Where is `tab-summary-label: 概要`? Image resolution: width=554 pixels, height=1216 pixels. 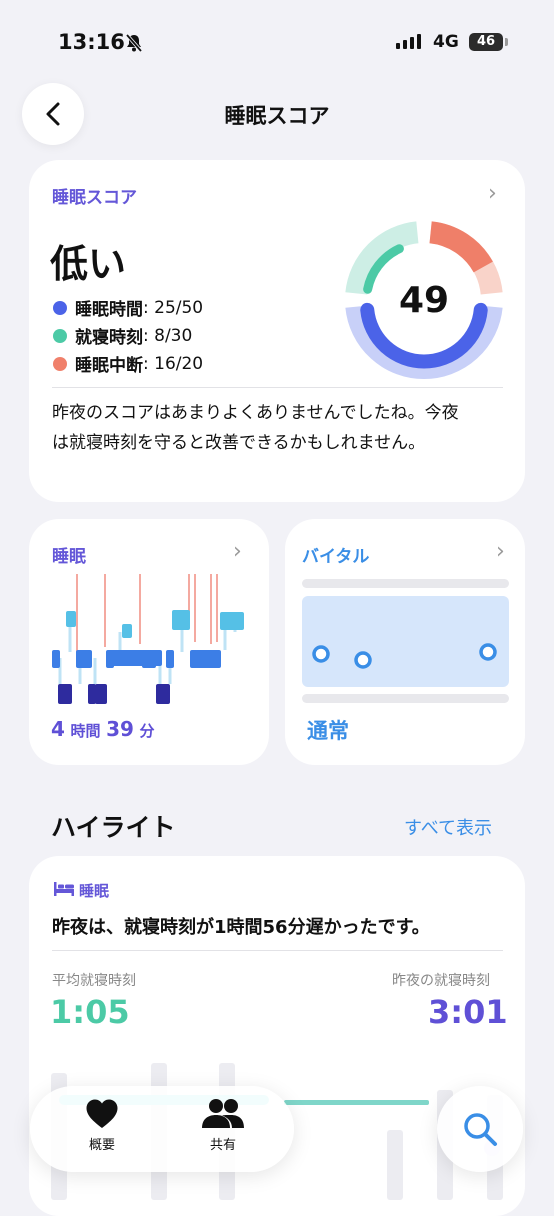 tab-summary-label: 概要 is located at coordinates (101, 1145).